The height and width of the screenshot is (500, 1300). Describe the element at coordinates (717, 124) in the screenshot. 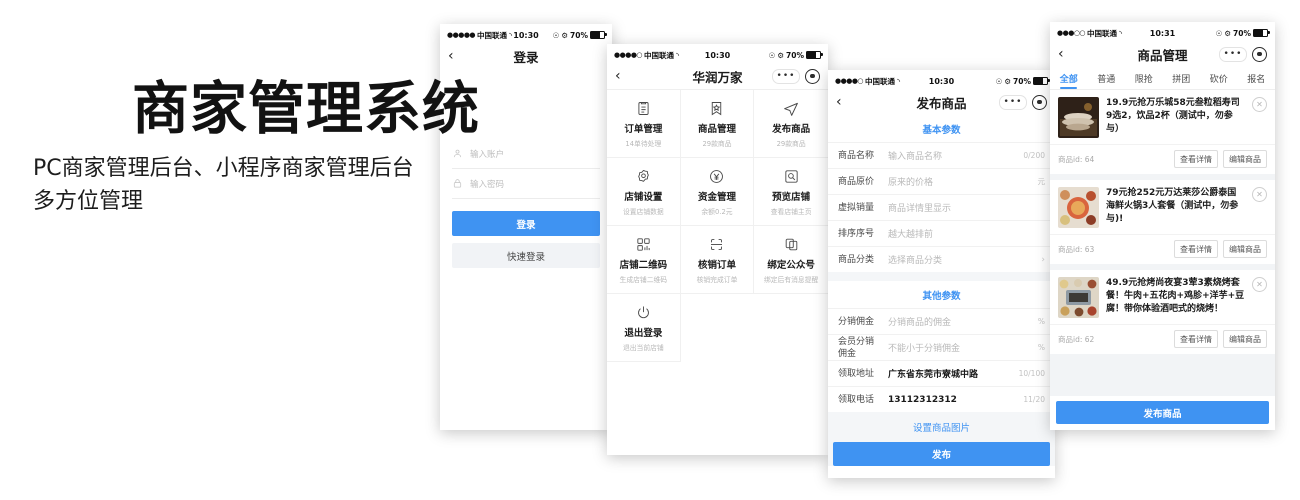

I see `grid-item-goods: 商品管理 29款商品` at that location.